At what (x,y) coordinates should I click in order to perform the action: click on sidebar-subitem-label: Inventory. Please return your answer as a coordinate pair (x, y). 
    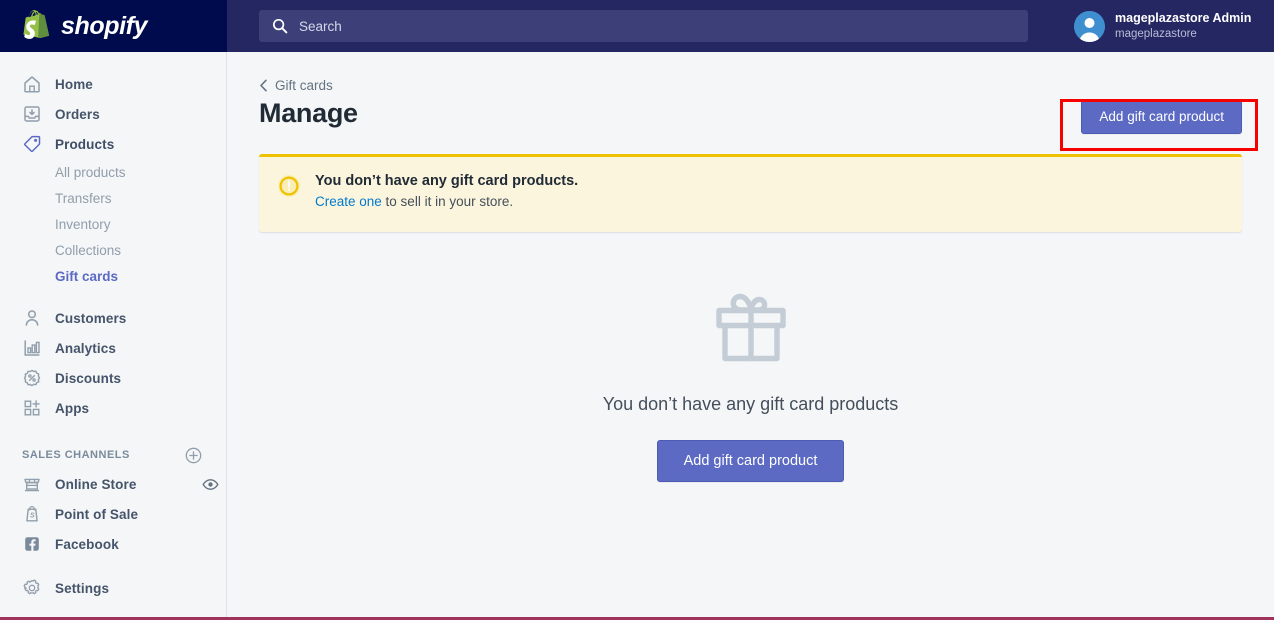
    Looking at the image, I should click on (83, 224).